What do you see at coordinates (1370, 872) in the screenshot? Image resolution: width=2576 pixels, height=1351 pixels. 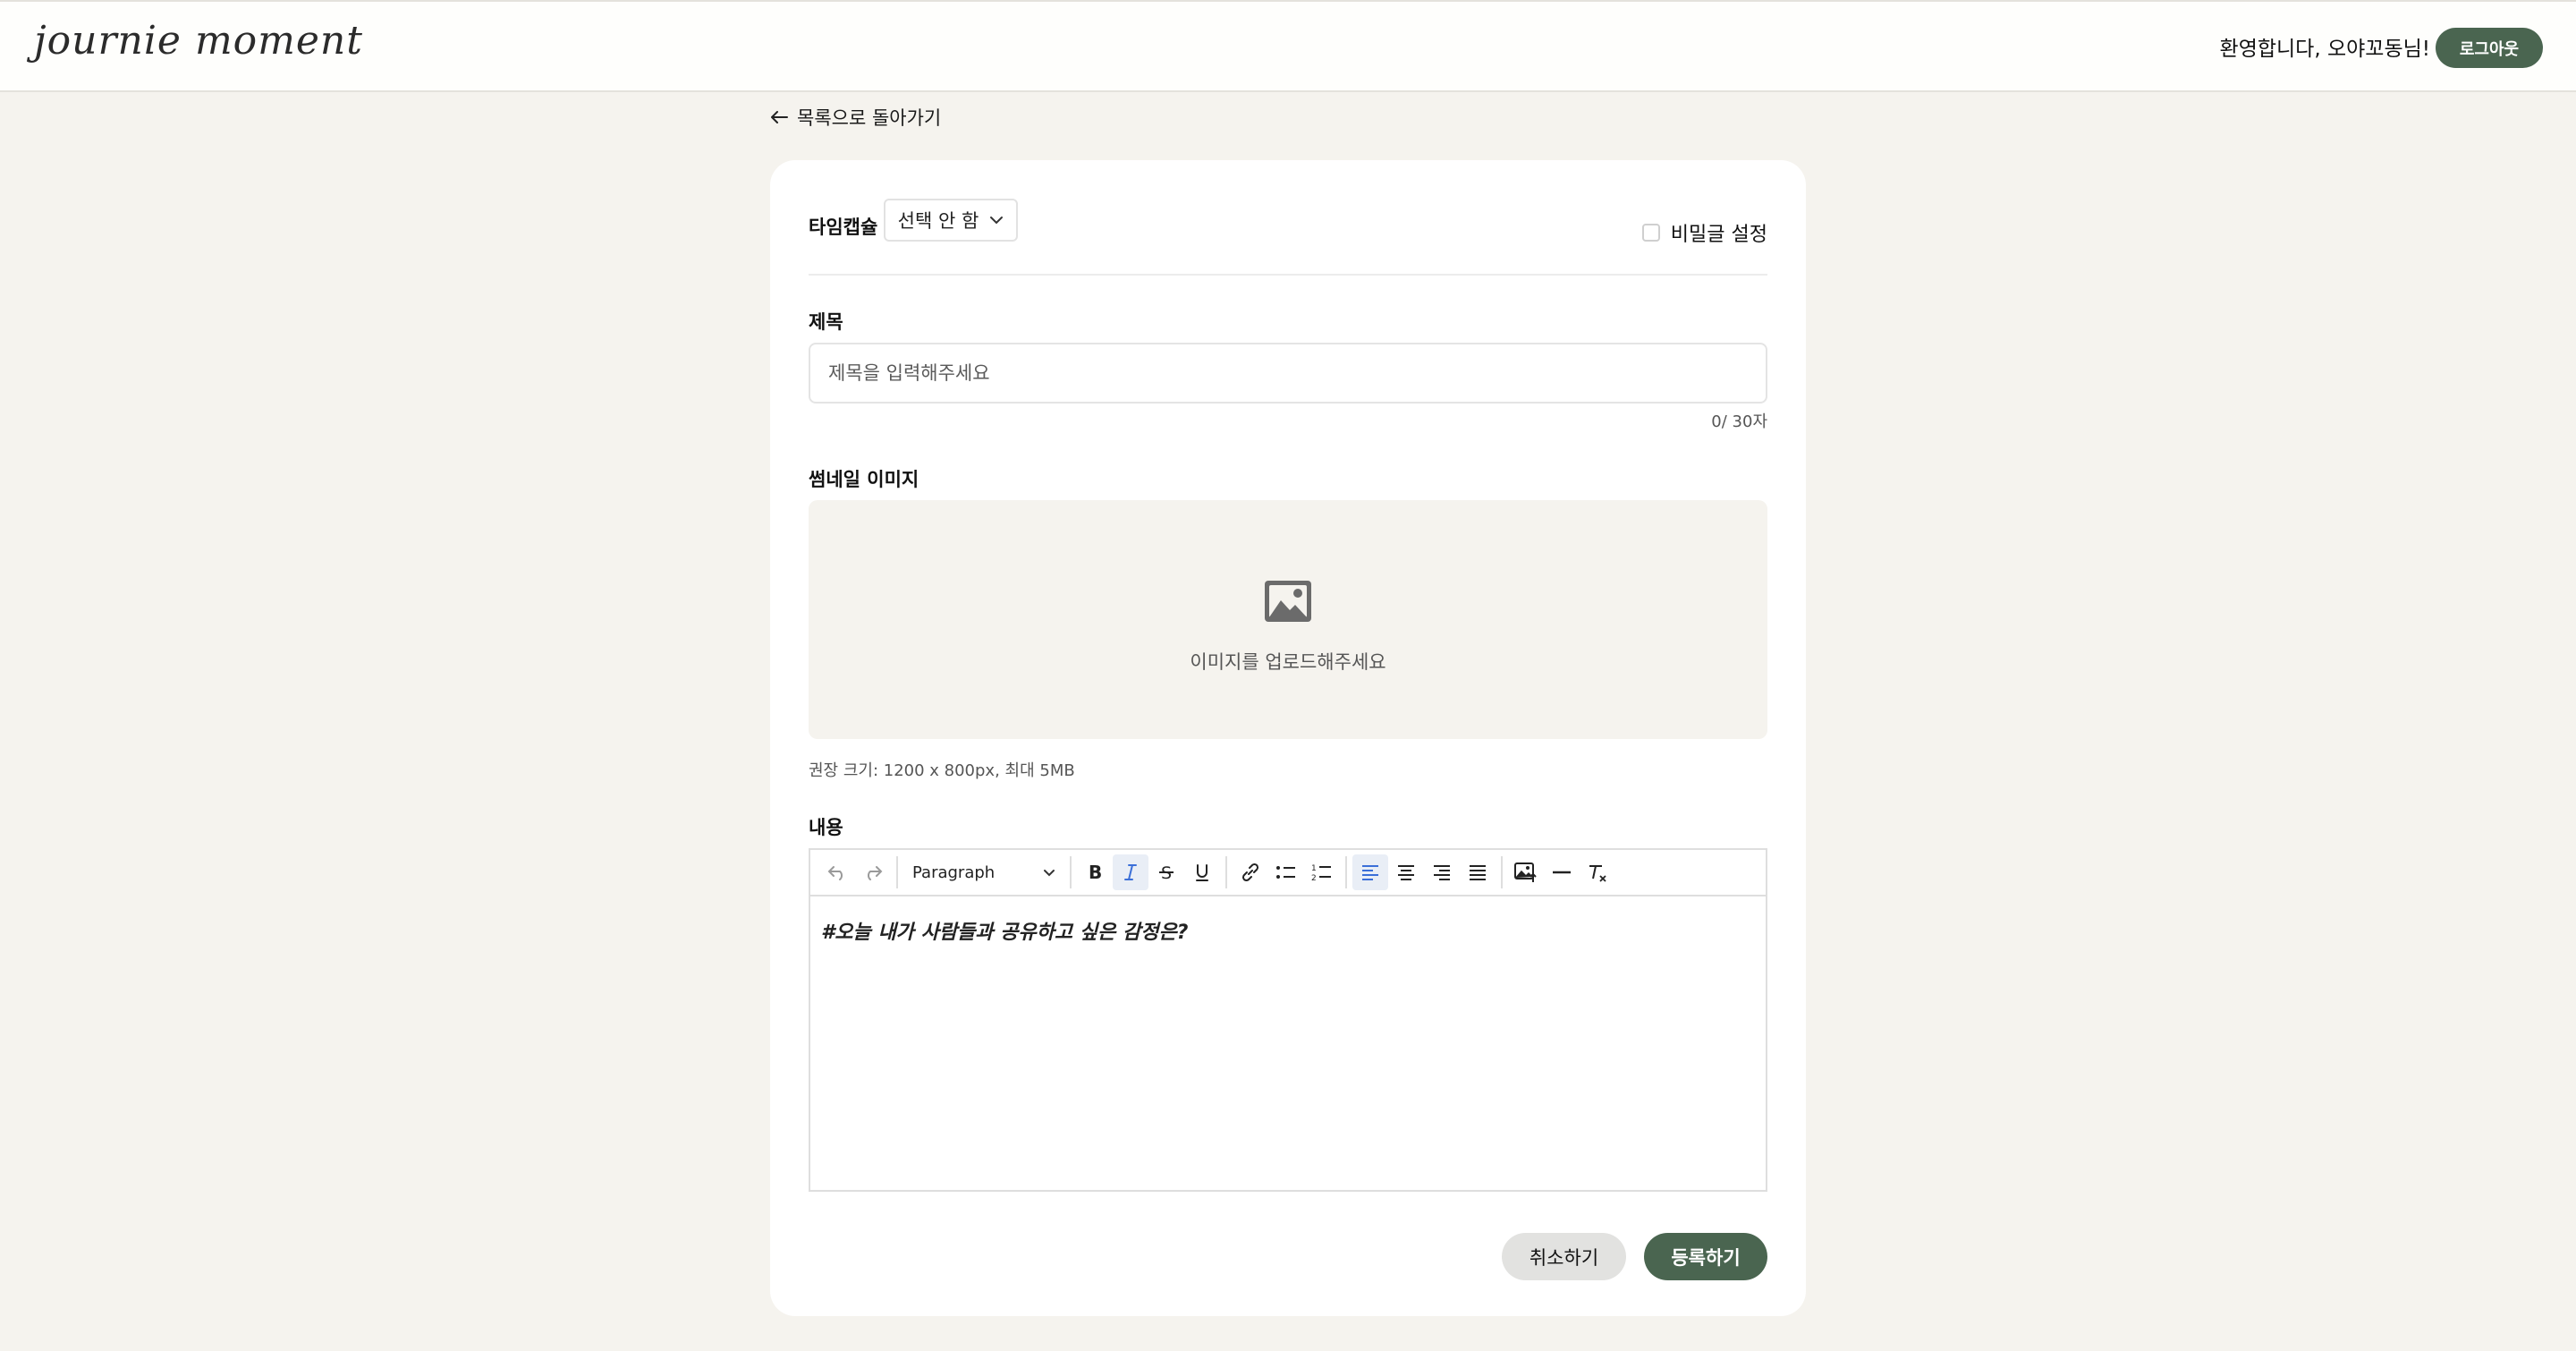 I see `align-left-icon` at bounding box center [1370, 872].